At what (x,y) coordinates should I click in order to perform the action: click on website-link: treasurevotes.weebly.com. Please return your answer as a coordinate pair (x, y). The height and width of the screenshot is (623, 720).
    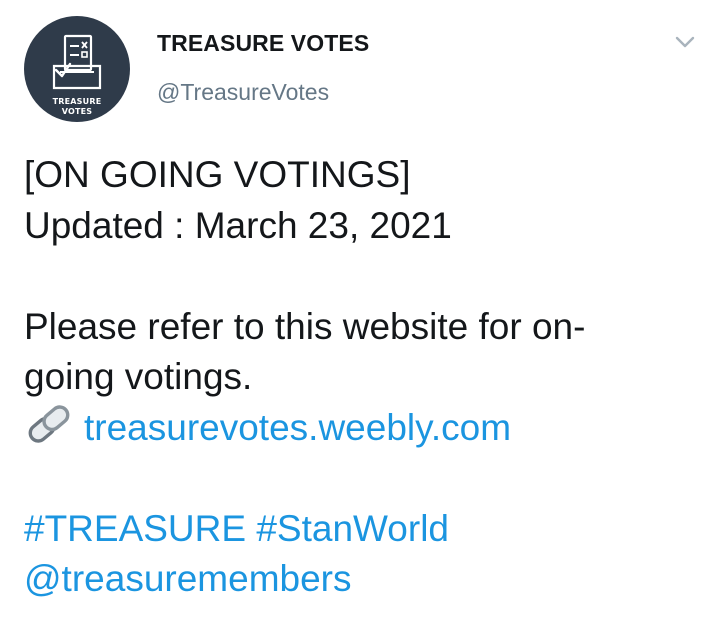
    Looking at the image, I should click on (297, 427).